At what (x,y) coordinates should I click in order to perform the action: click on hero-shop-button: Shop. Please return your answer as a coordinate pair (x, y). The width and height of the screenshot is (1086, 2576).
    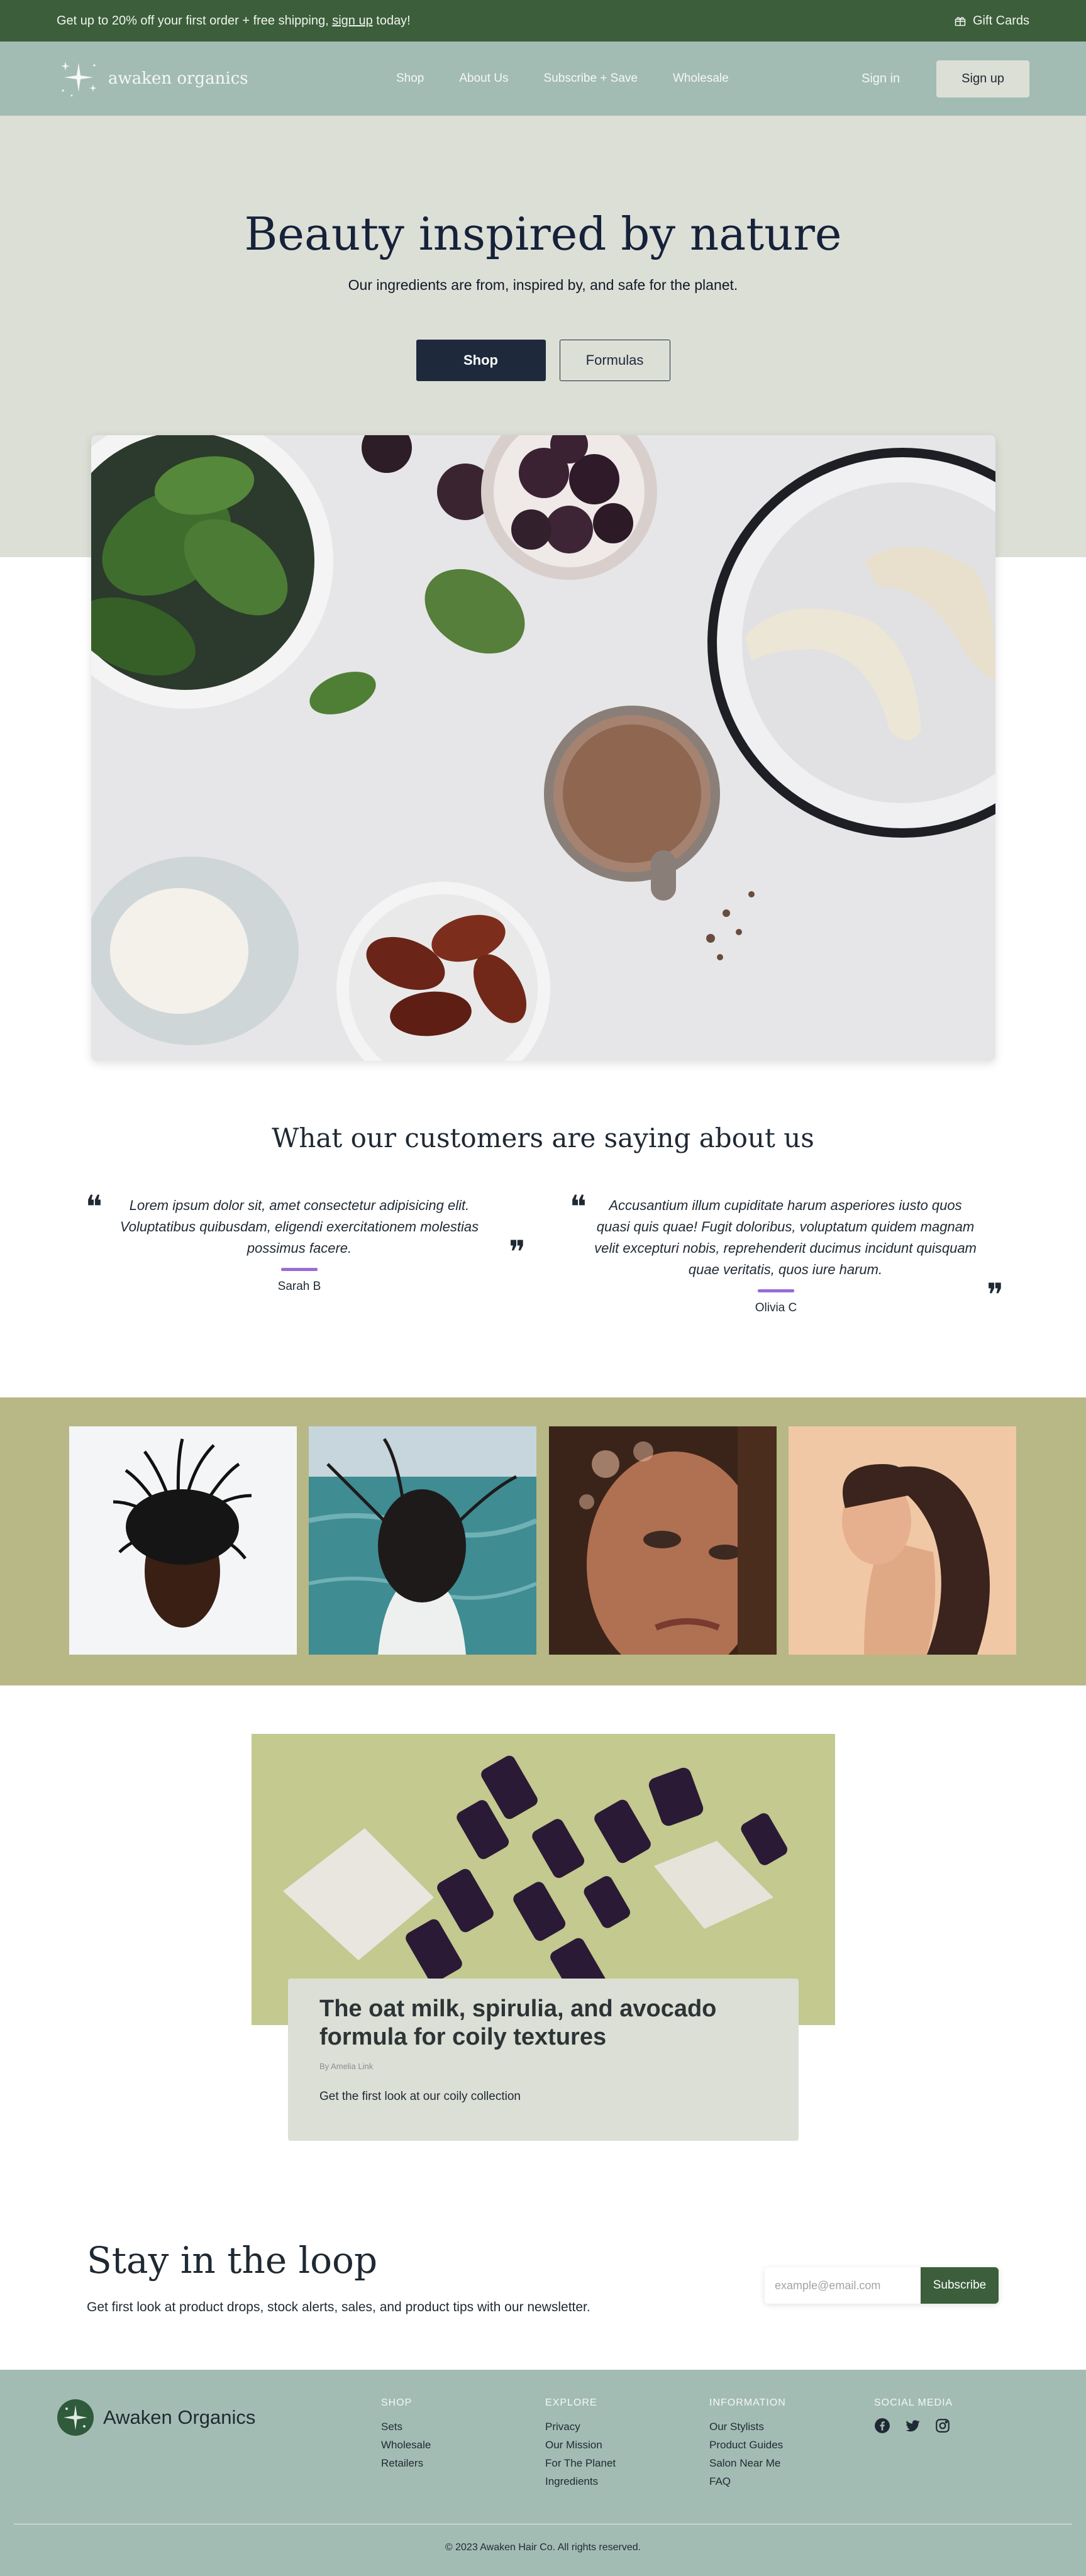
    Looking at the image, I should click on (481, 360).